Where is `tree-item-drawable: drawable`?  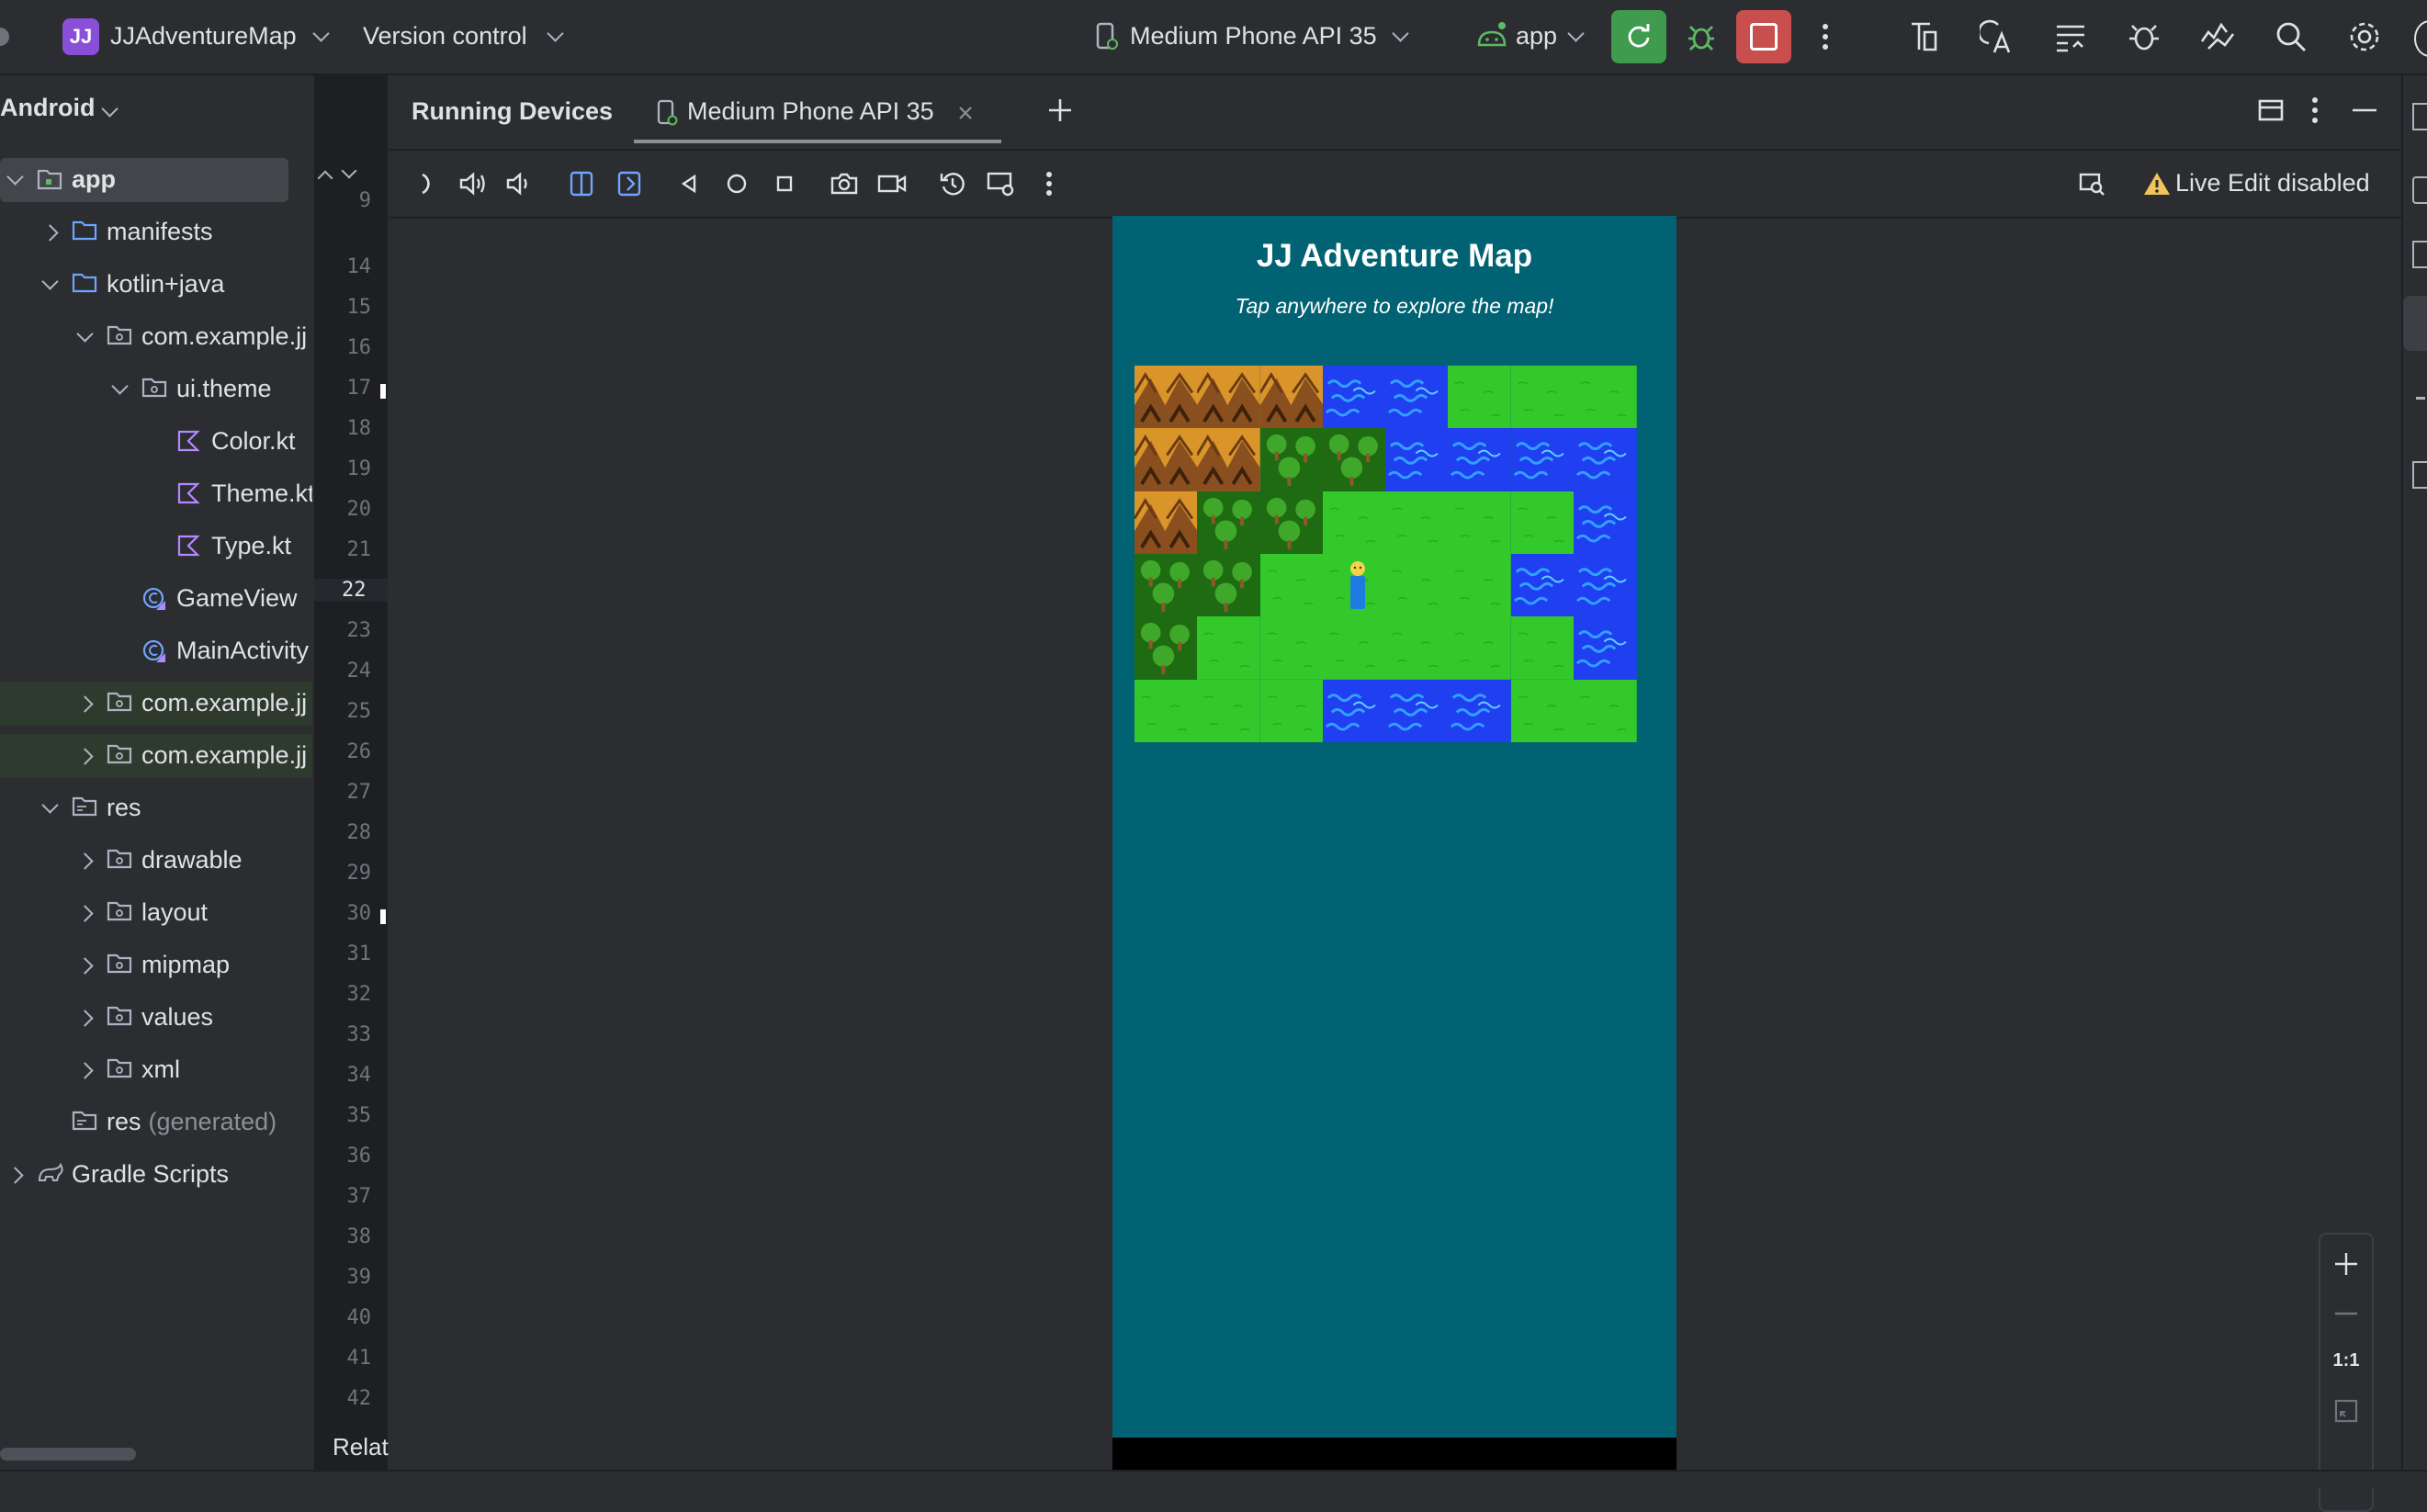
tree-item-drawable: drawable is located at coordinates (156, 861).